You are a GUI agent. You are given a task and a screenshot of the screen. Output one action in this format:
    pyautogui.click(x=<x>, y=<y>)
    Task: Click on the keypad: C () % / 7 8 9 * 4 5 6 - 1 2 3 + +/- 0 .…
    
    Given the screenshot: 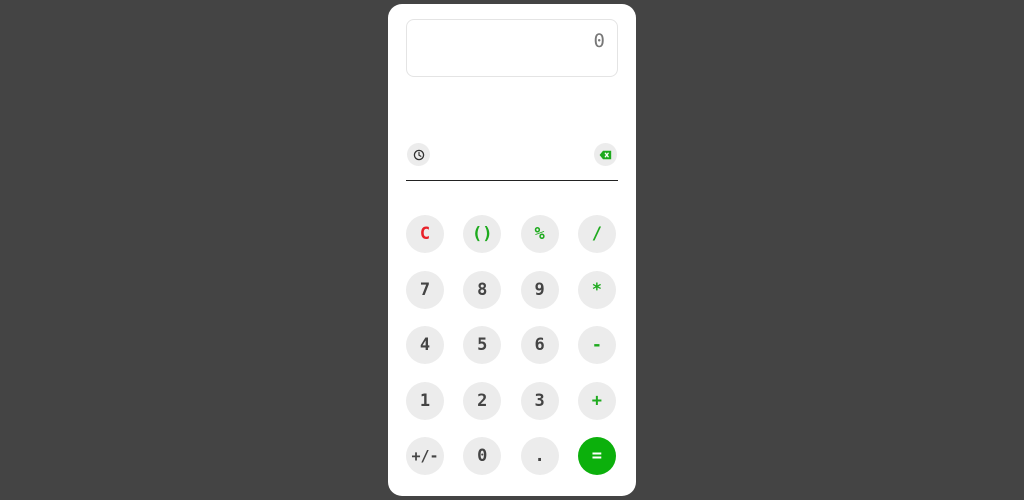 What is the action you would take?
    pyautogui.click(x=512, y=345)
    